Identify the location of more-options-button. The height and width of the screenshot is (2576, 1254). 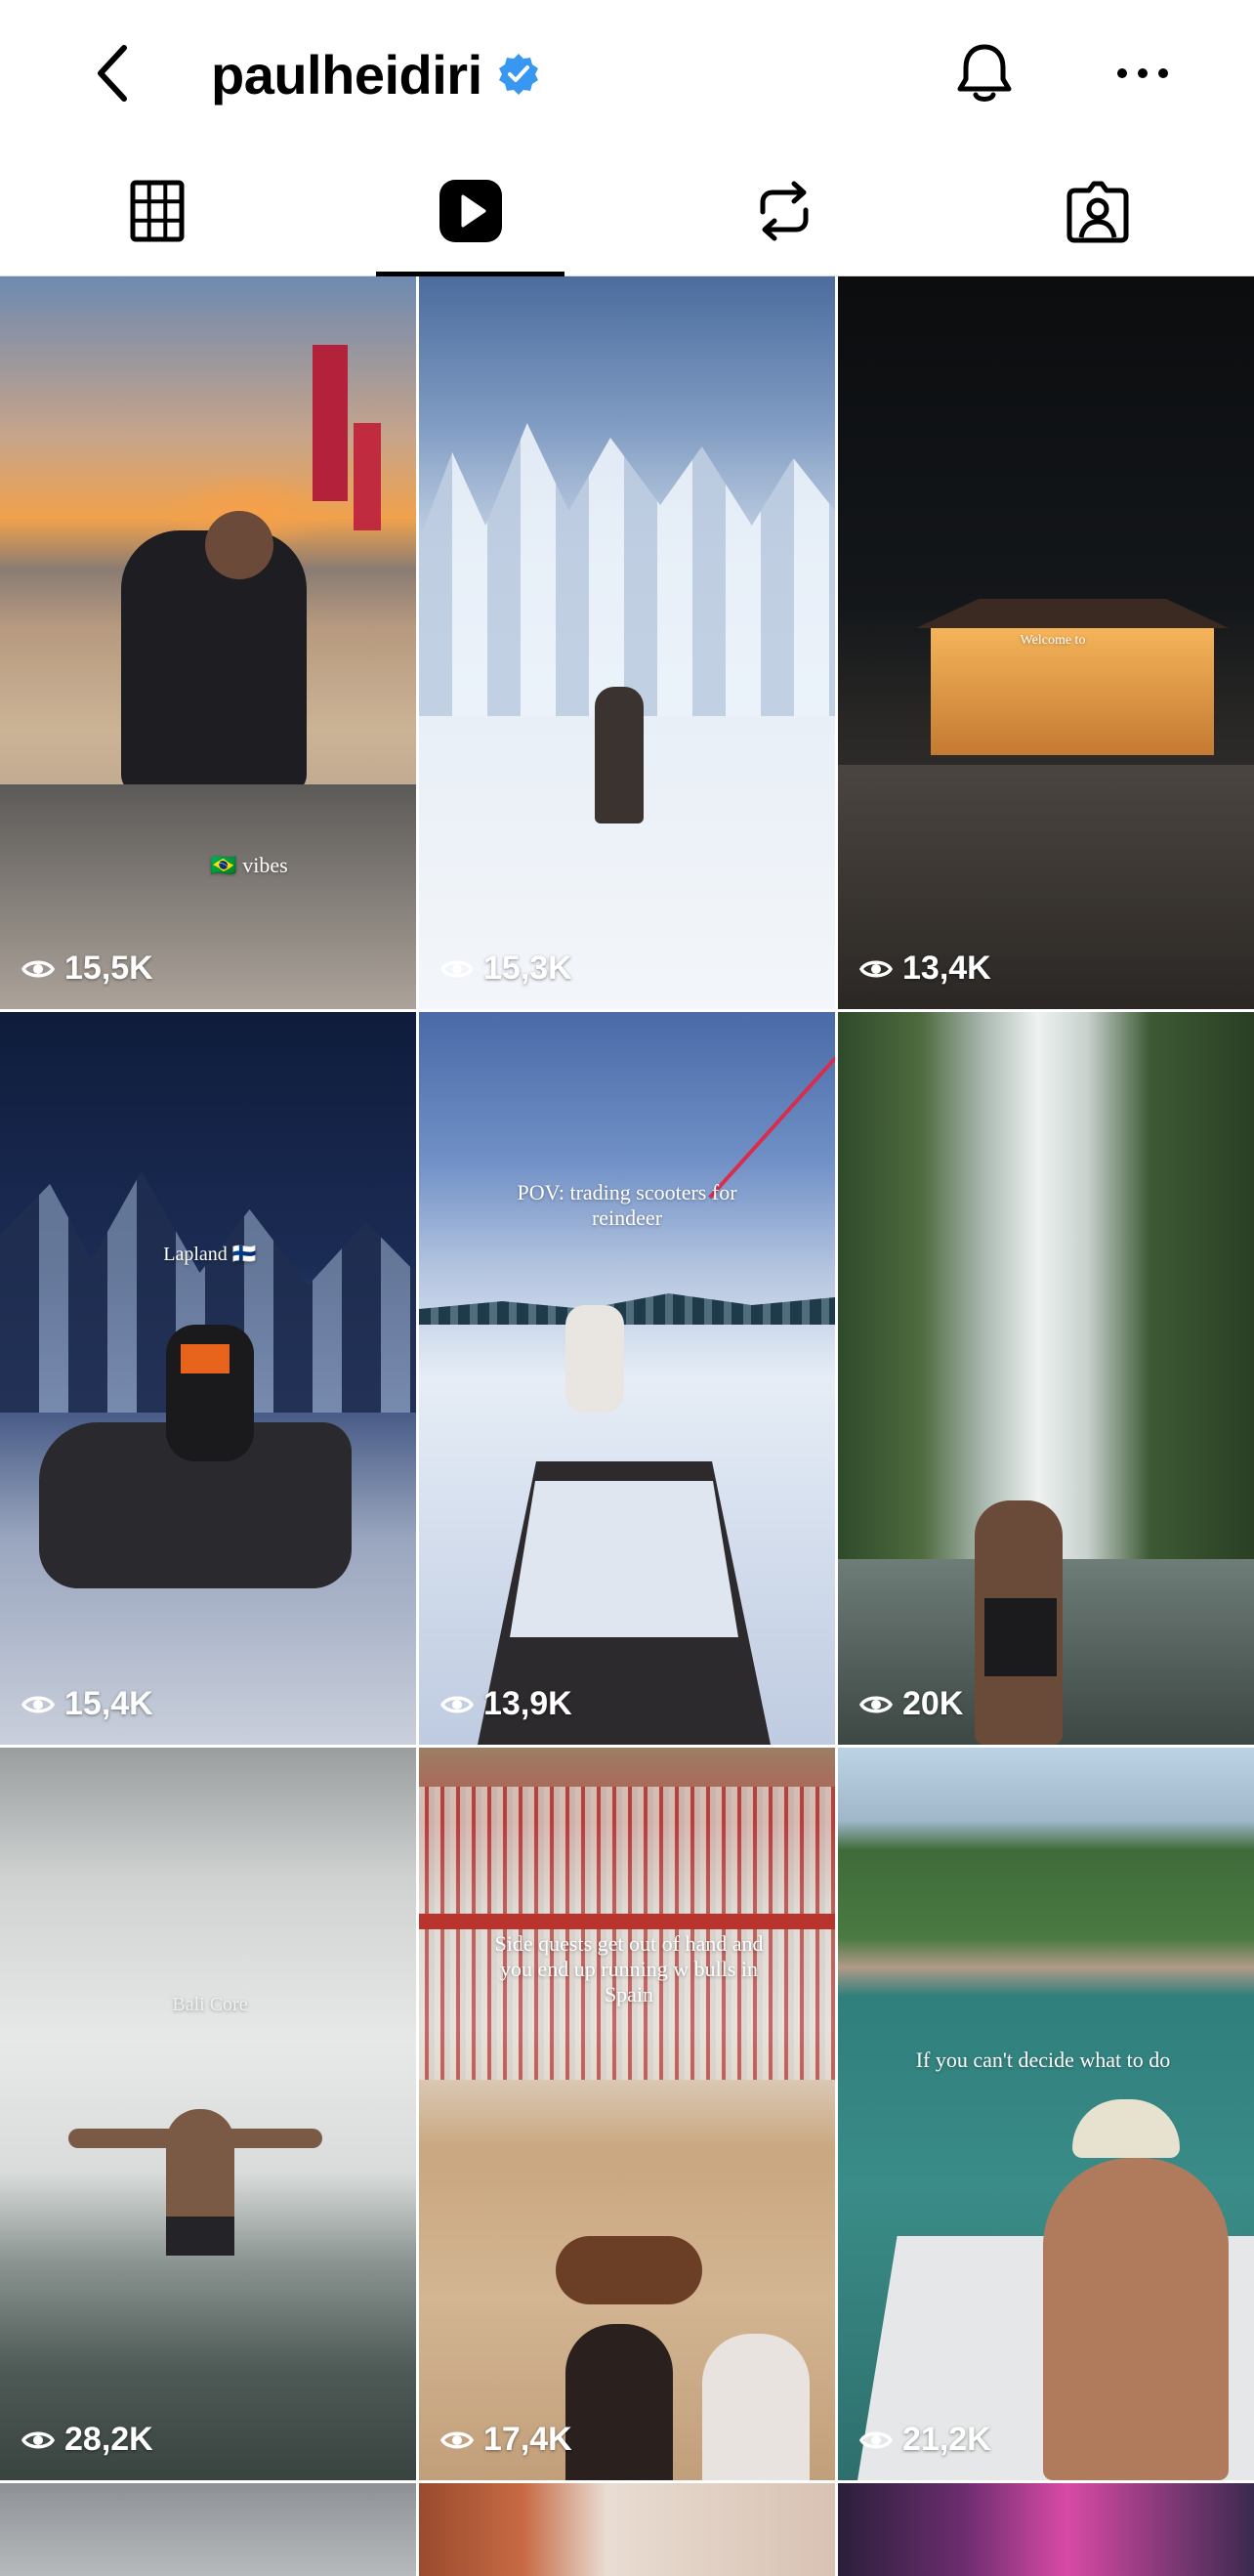
(1143, 73).